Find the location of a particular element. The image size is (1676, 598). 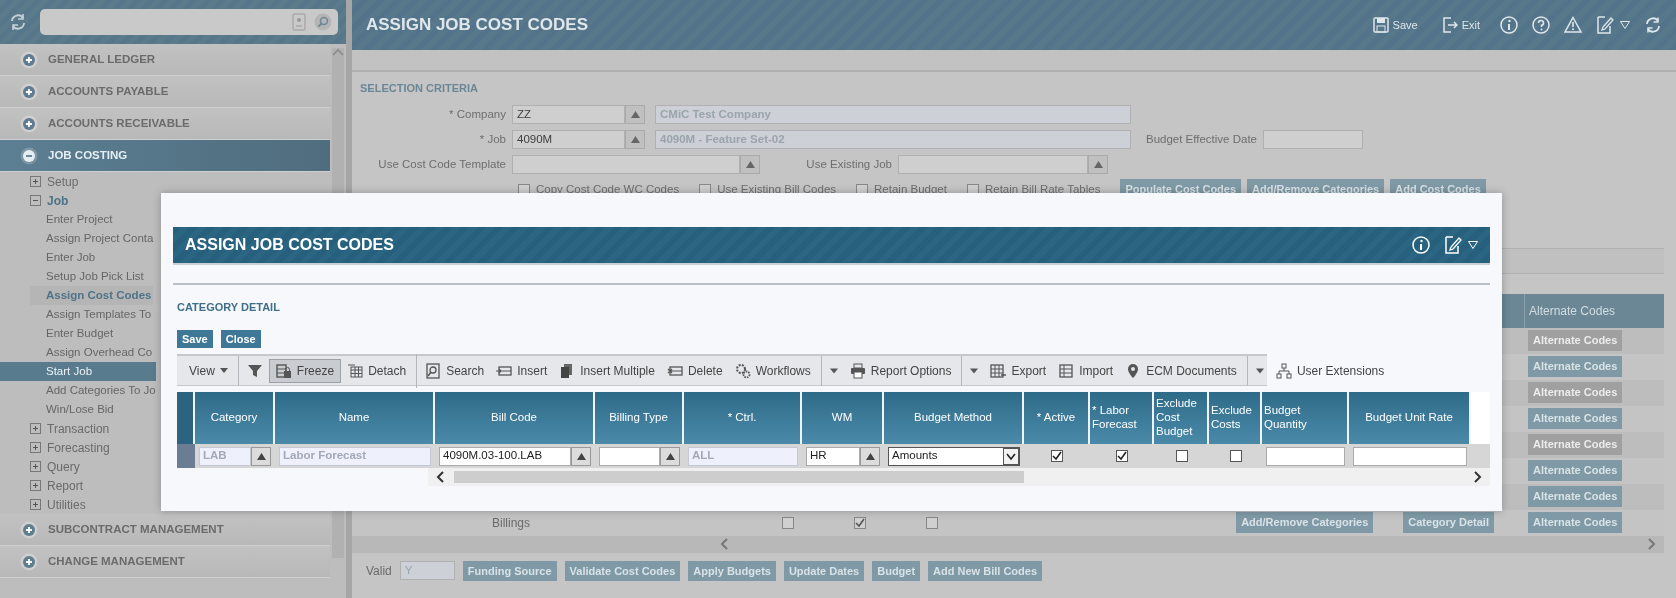

column-header: WM is located at coordinates (843, 418).